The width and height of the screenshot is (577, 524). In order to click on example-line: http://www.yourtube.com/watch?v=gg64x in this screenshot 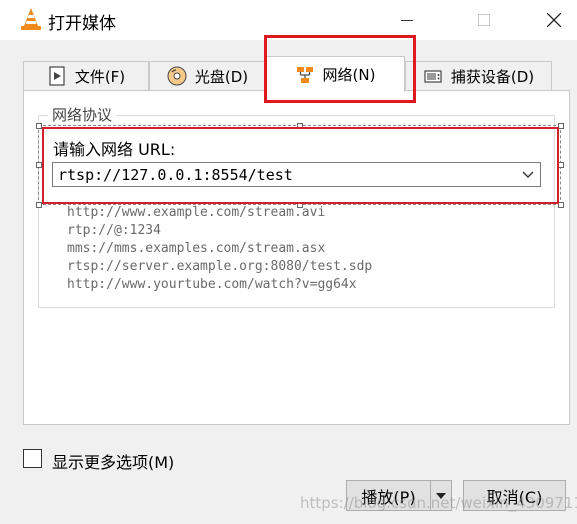, I will do `click(212, 284)`.